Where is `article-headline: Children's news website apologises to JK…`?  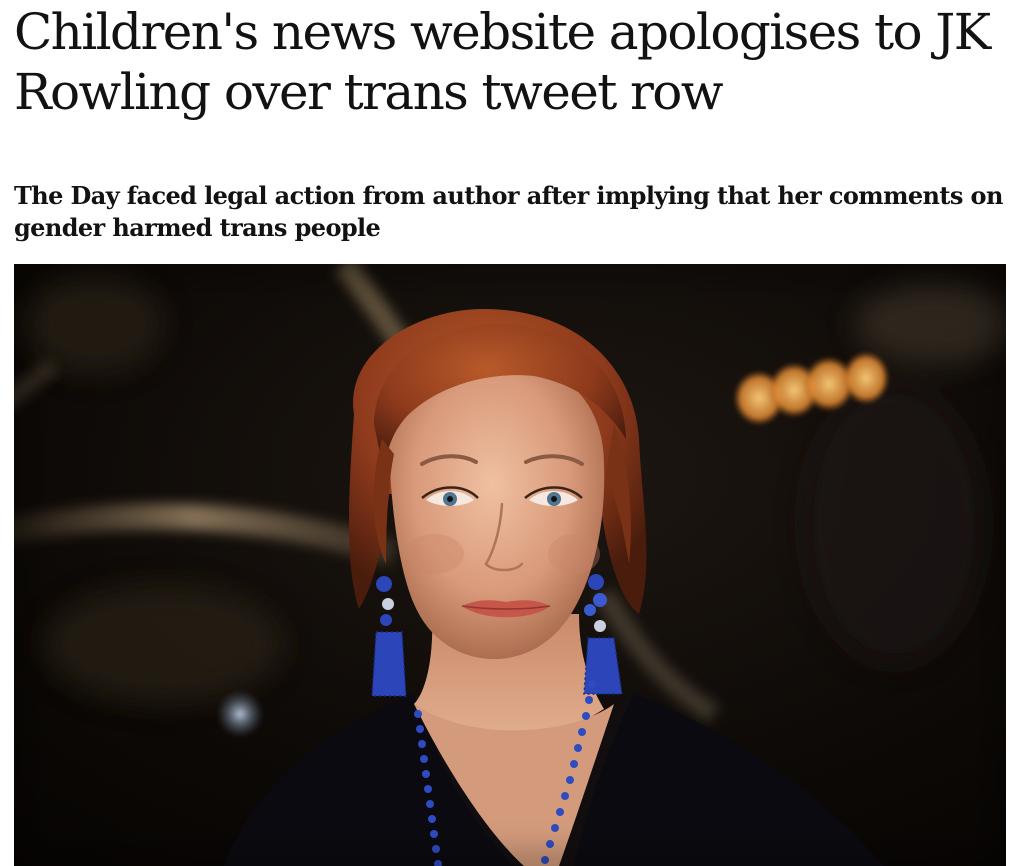 article-headline: Children's news website apologises to JK… is located at coordinates (502, 62).